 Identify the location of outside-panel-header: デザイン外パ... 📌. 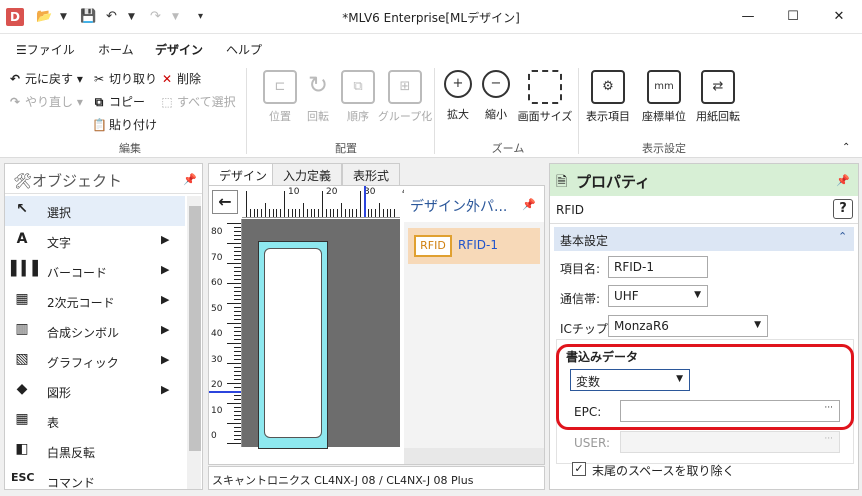
(474, 204).